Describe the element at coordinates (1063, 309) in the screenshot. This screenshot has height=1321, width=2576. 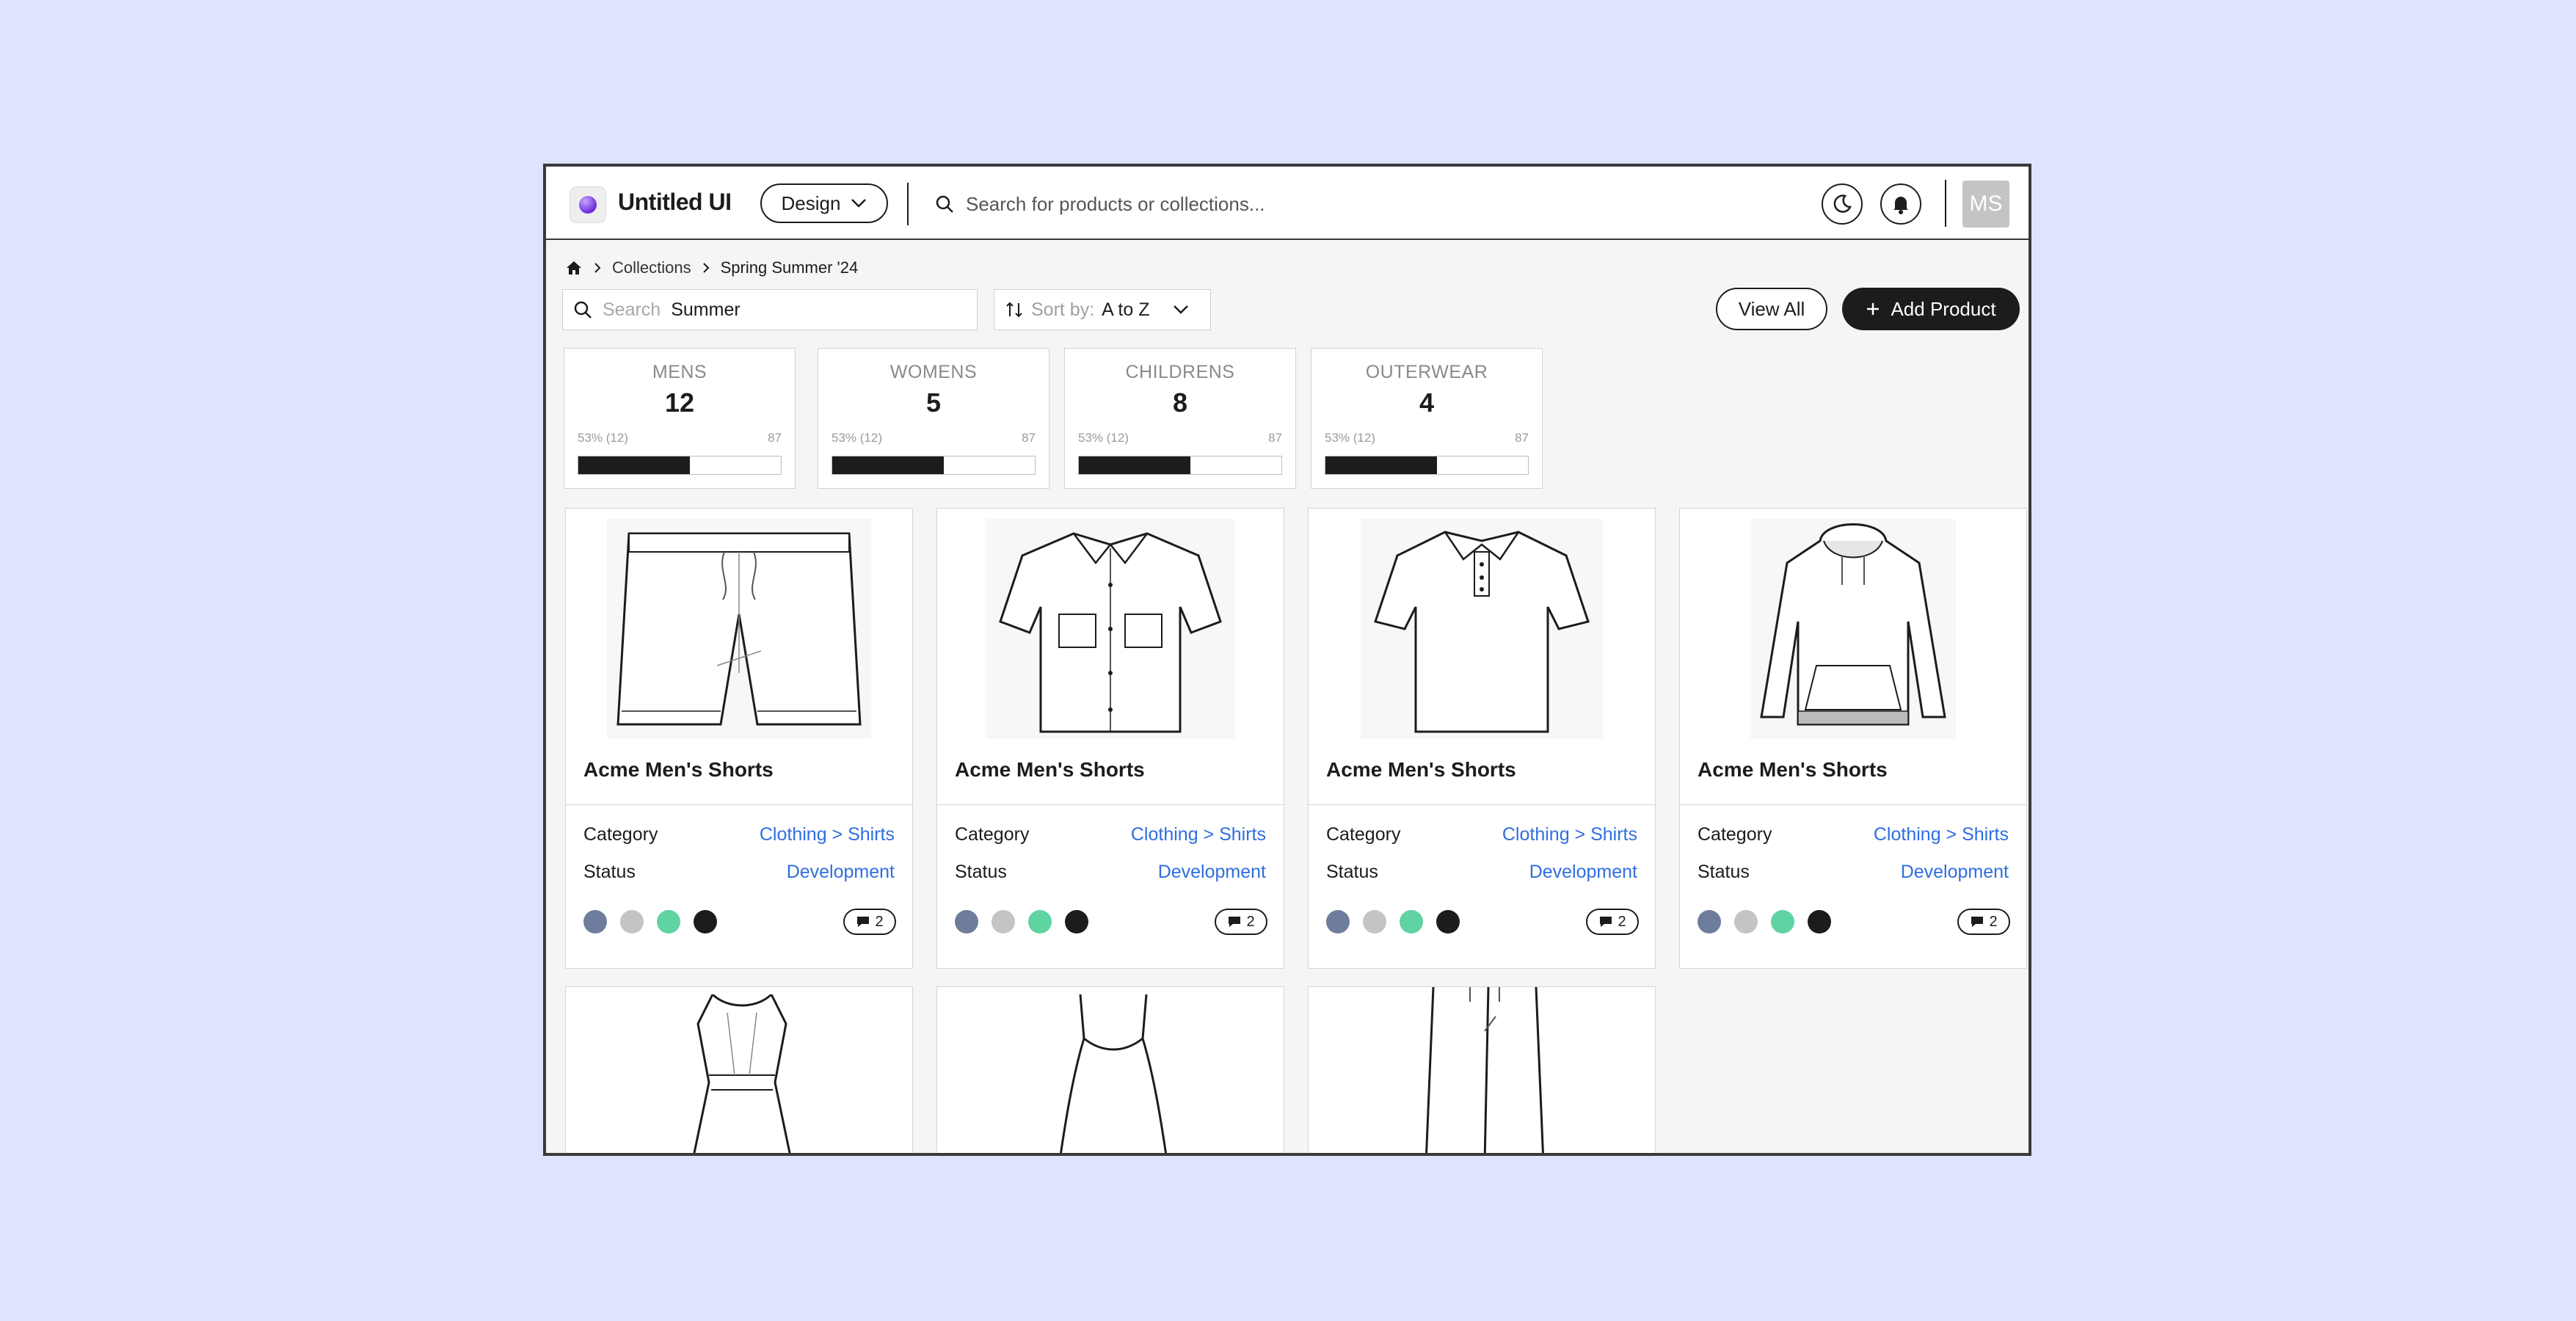
I see `sort-label: Sort by:` at that location.